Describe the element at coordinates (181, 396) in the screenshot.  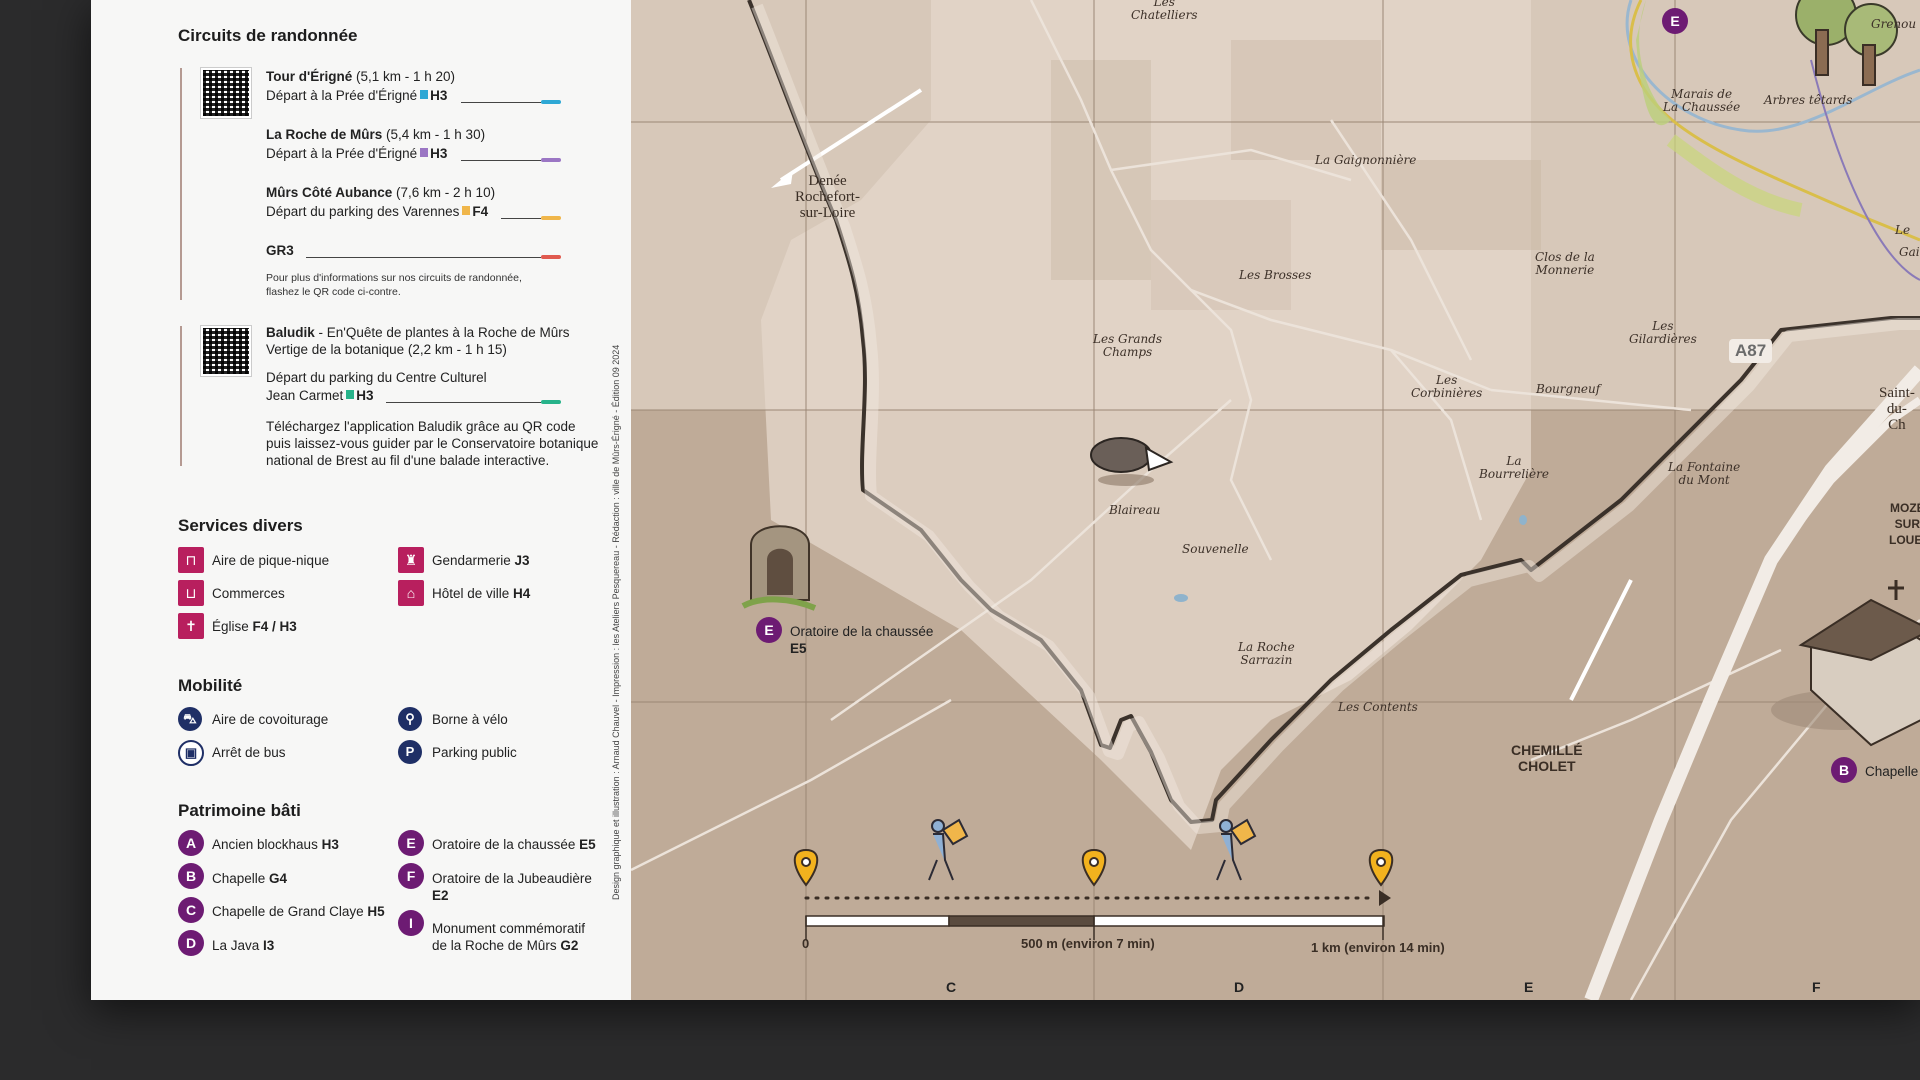
I see `baludik-bracket` at that location.